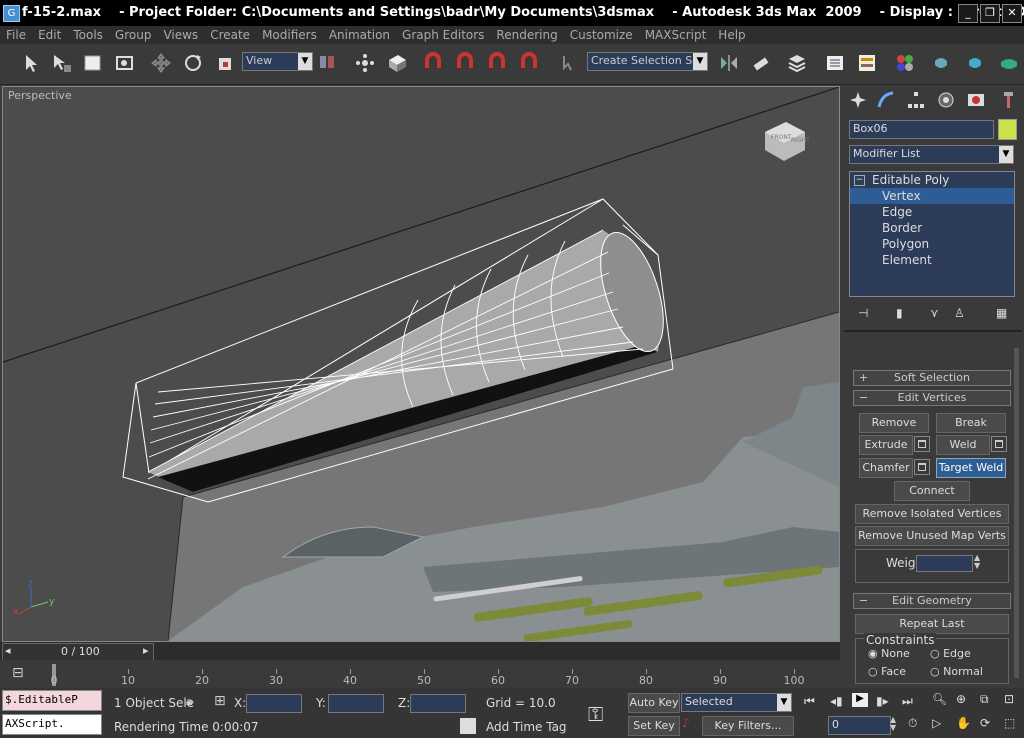 Image resolution: width=1024 pixels, height=738 pixels. Describe the element at coordinates (932, 260) in the screenshot. I see `stack-item-element: Element` at that location.